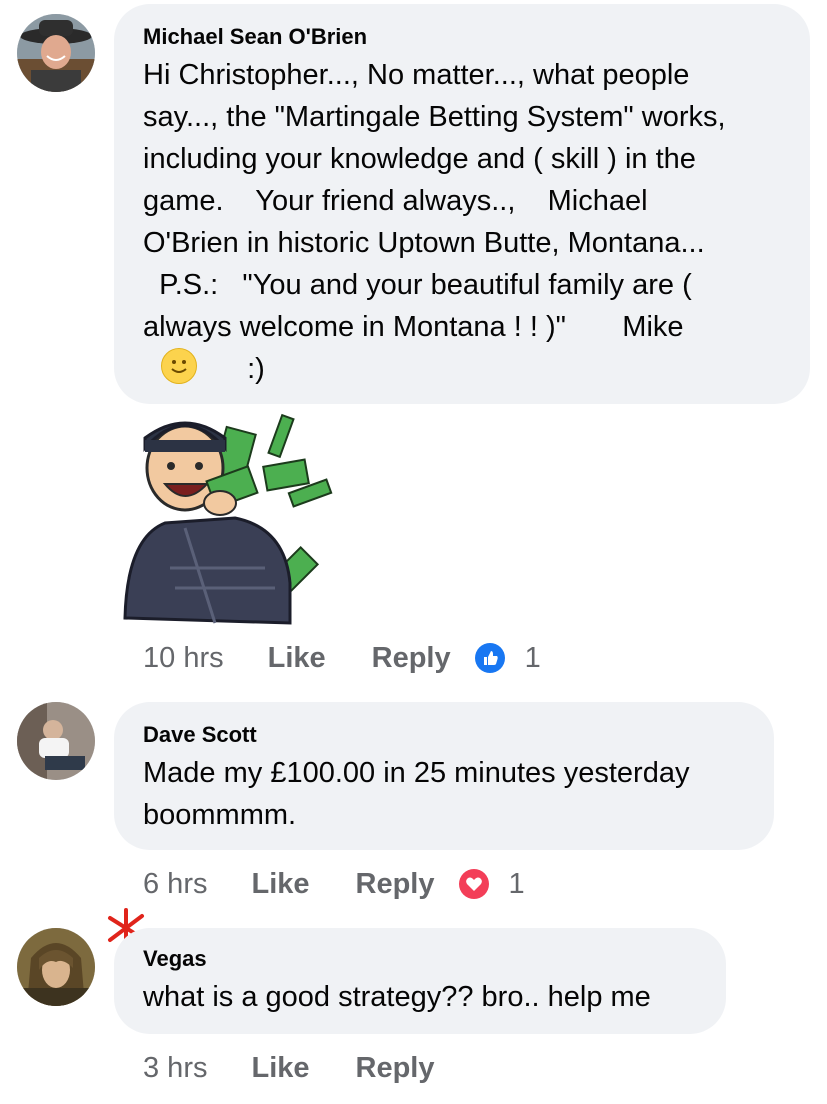 Image resolution: width=827 pixels, height=1104 pixels. Describe the element at coordinates (397, 997) in the screenshot. I see `comment-text: what is a good strategy?? bro.. help me` at that location.